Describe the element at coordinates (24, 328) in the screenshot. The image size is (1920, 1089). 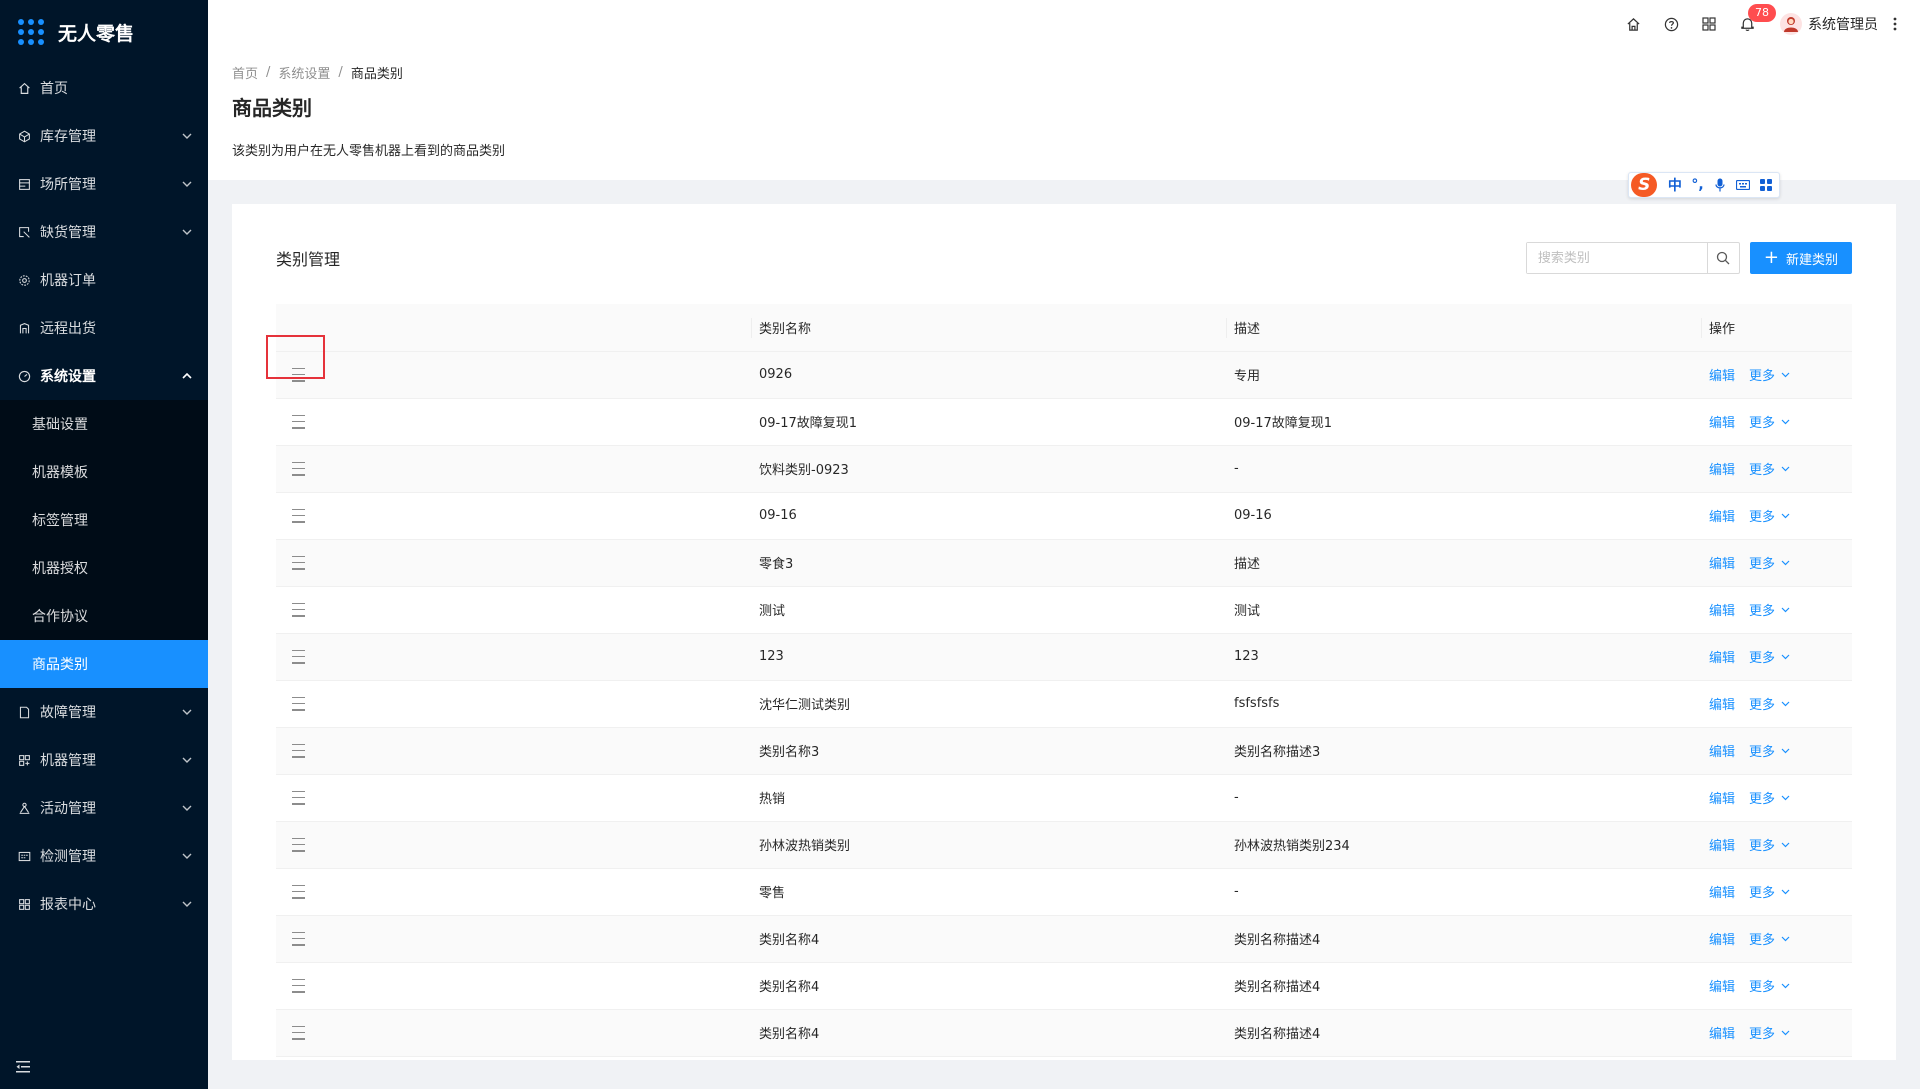
I see `remote-icon` at that location.